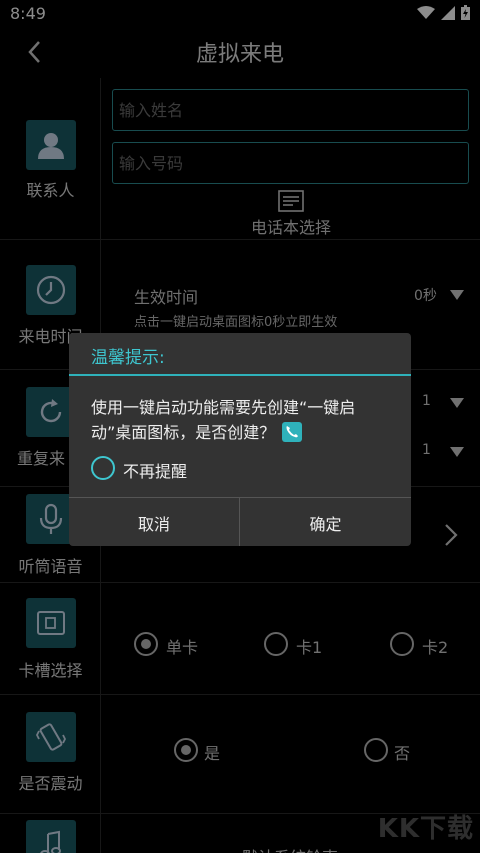 The width and height of the screenshot is (480, 853). I want to click on dialog-buttons: 取消 确定, so click(240, 521).